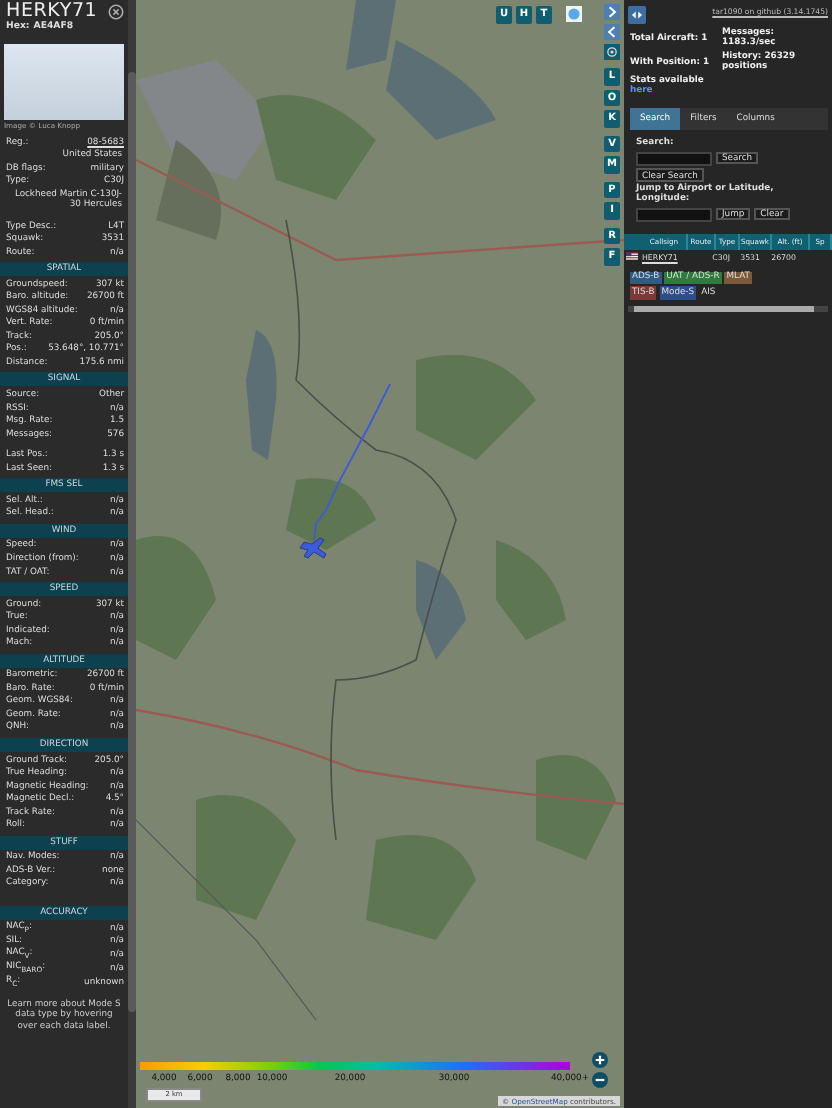 This screenshot has width=832, height=1108. I want to click on globe-button-icon, so click(574, 14).